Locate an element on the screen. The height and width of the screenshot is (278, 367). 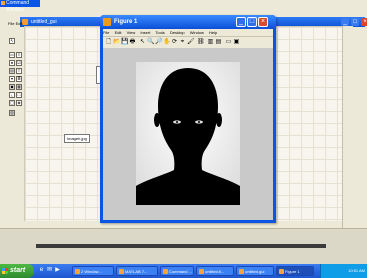
taskbar-item-untitled-gui: untitled.gui is located at coordinates (255, 271).